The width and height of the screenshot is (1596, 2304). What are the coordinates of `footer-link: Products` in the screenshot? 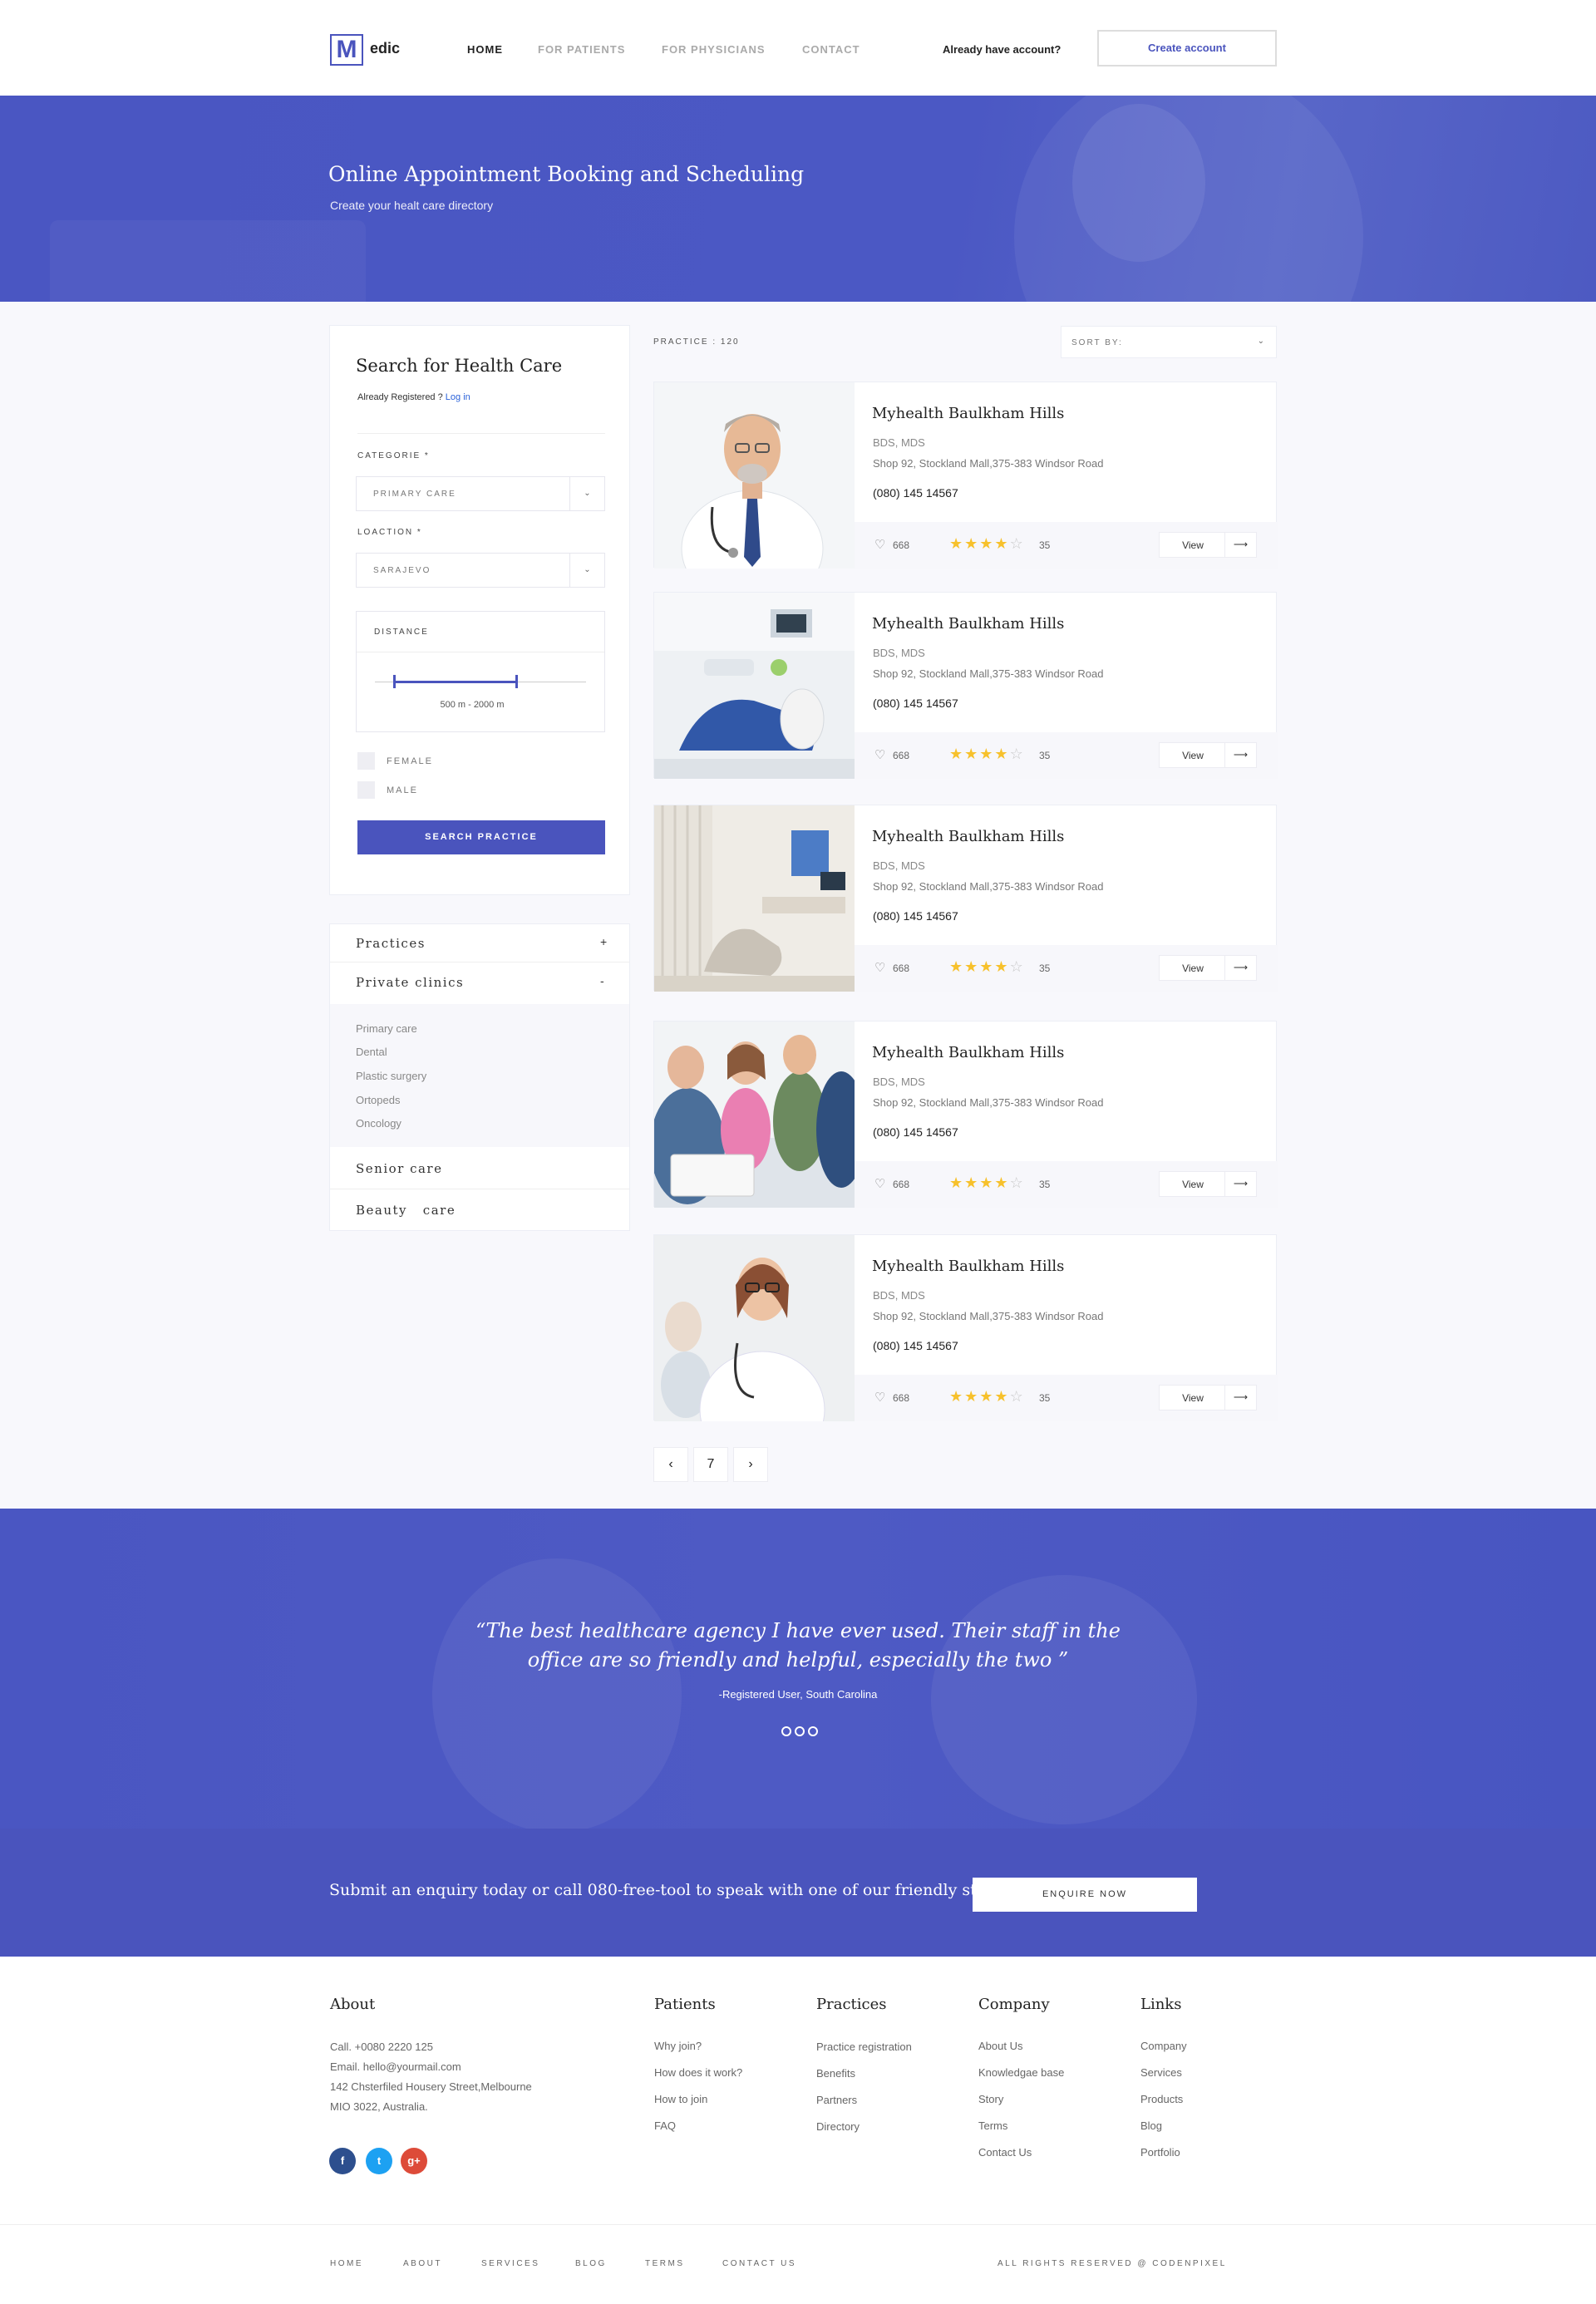 It's located at (1161, 2099).